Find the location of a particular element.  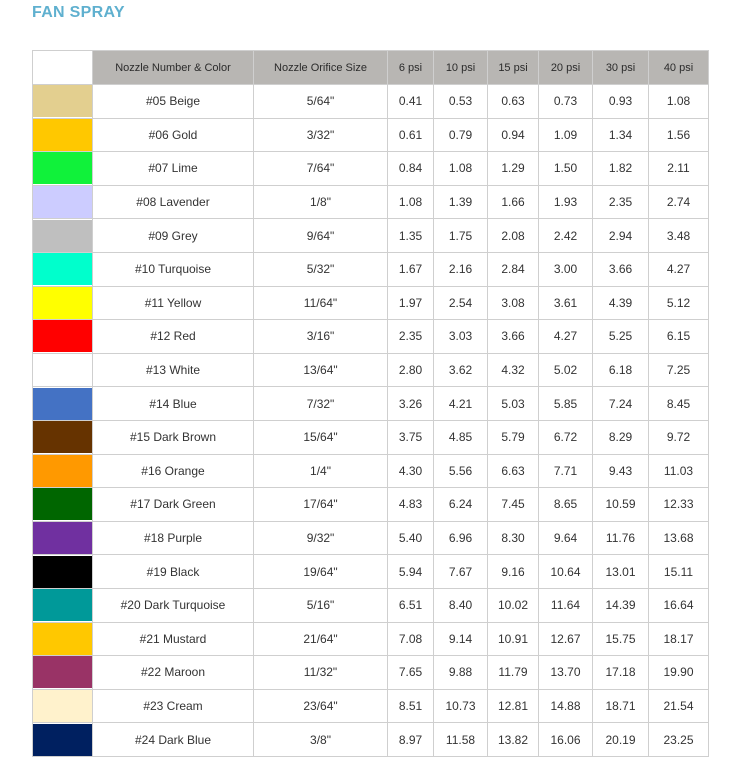

flow-value-cell: 6.18 is located at coordinates (620, 370).